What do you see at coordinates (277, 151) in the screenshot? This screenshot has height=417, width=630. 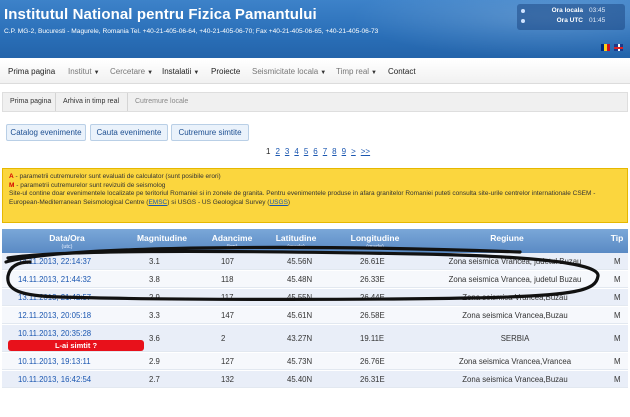 I see `page-link: 2` at bounding box center [277, 151].